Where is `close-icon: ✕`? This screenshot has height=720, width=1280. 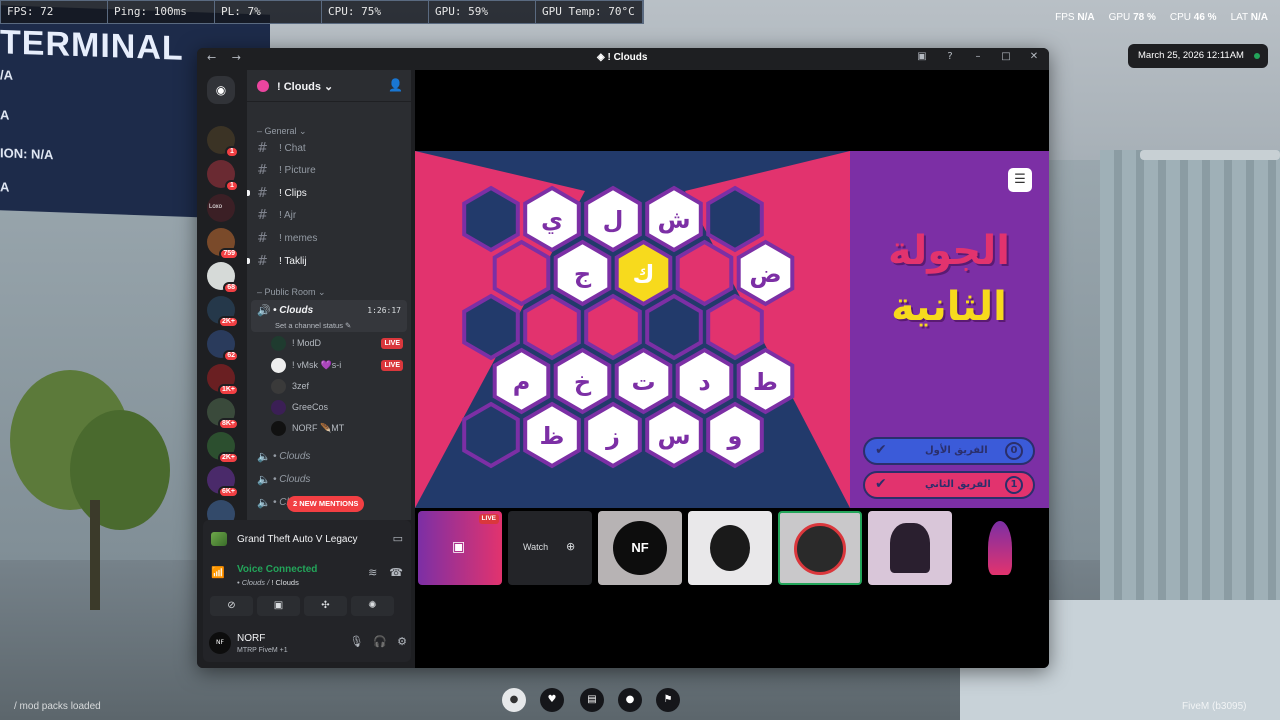 close-icon: ✕ is located at coordinates (1034, 56).